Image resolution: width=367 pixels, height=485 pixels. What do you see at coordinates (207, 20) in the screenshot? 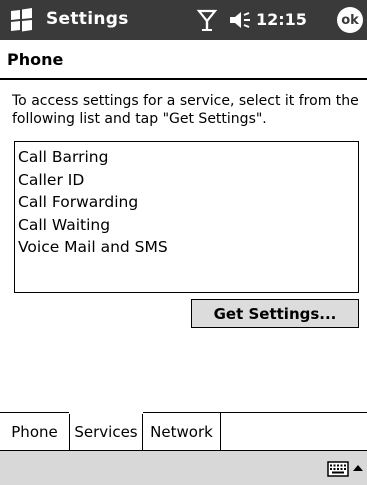
I see `signal-antenna-icon` at bounding box center [207, 20].